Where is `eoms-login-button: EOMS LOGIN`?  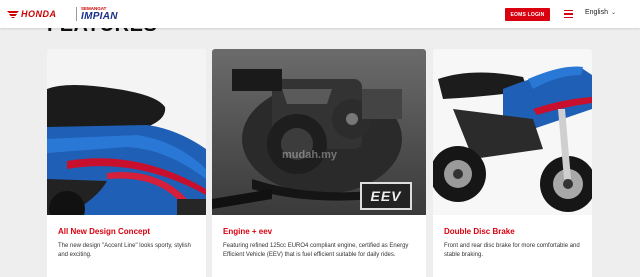 eoms-login-button: EOMS LOGIN is located at coordinates (527, 14).